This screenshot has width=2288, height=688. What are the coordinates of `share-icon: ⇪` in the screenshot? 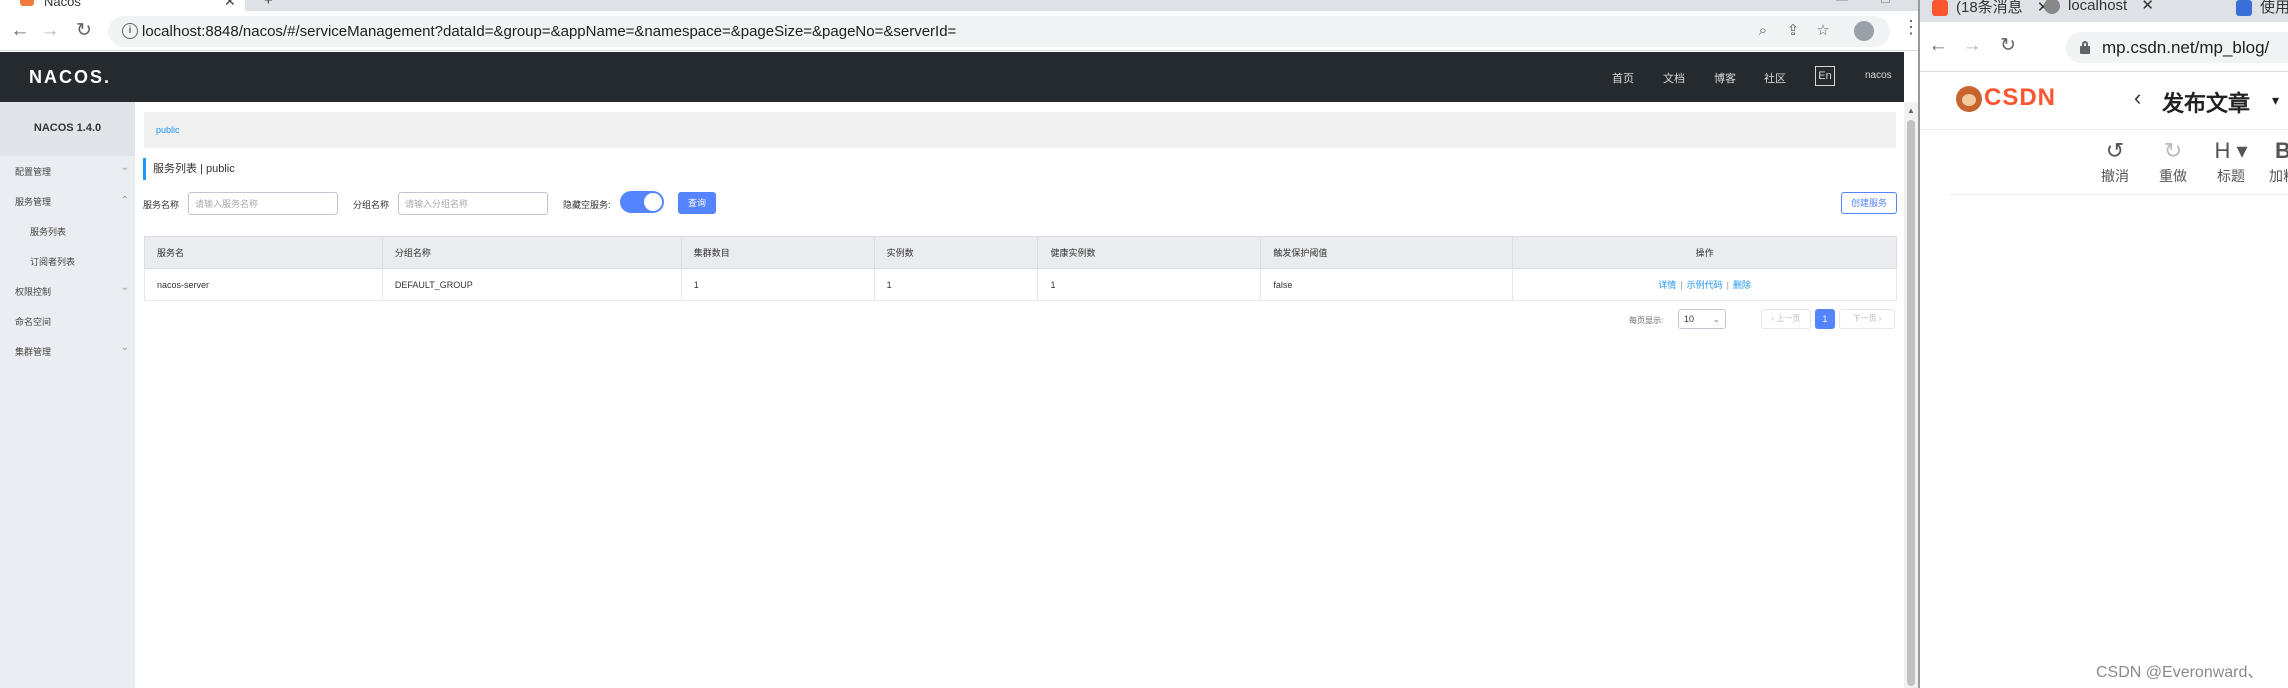 It's located at (1793, 31).